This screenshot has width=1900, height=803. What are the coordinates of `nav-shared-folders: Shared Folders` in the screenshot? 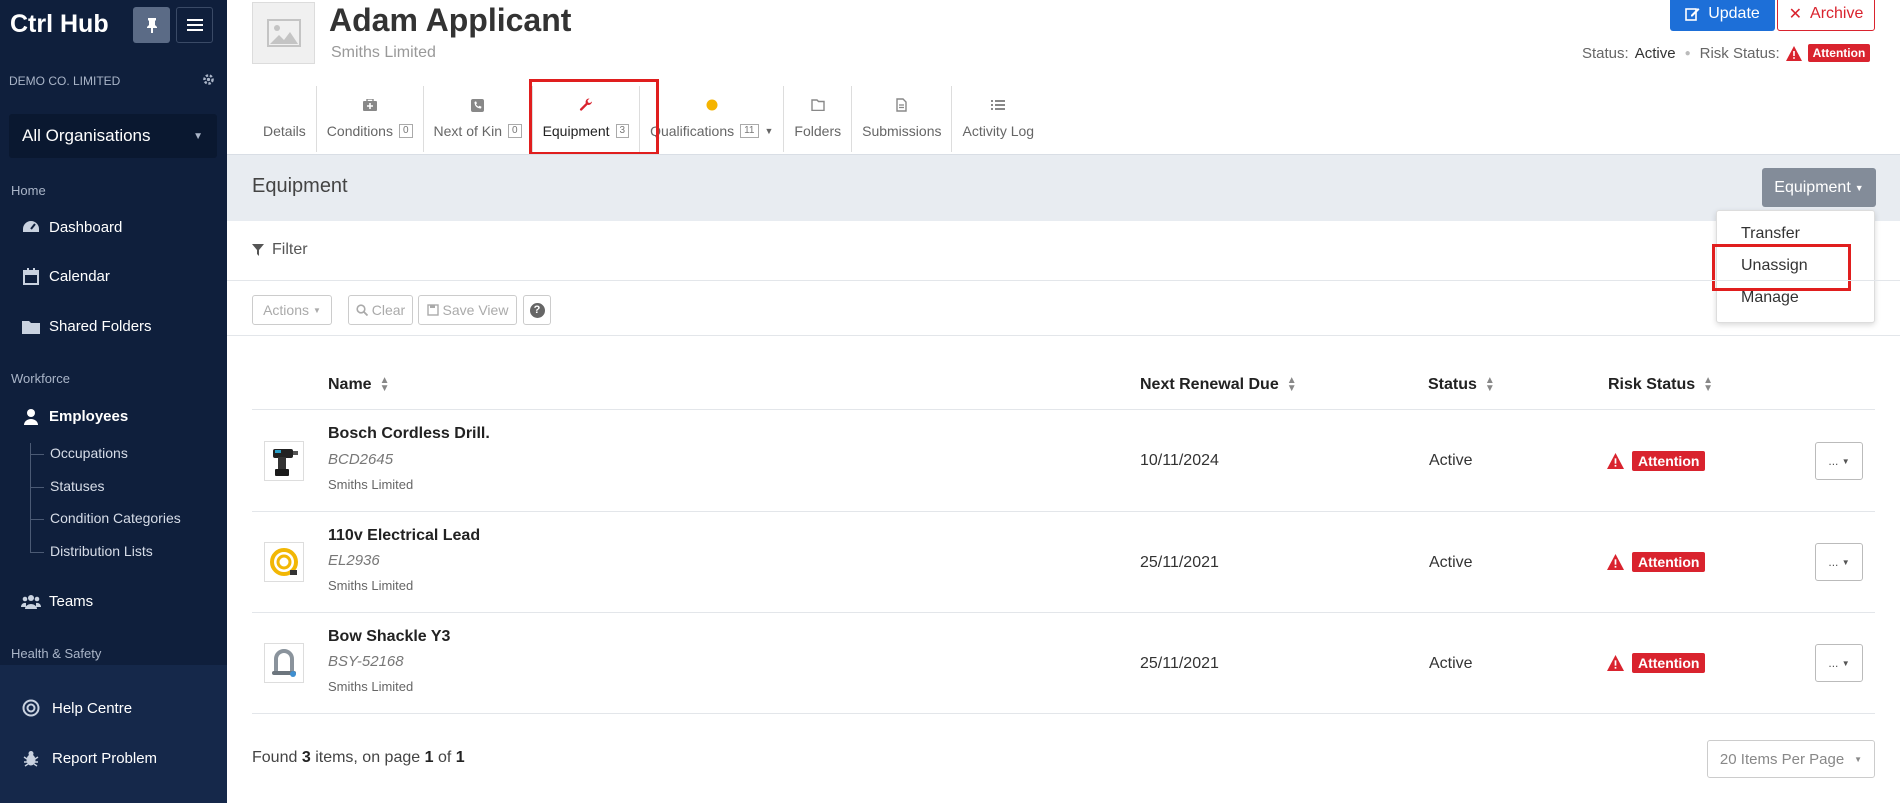 It's located at (86, 326).